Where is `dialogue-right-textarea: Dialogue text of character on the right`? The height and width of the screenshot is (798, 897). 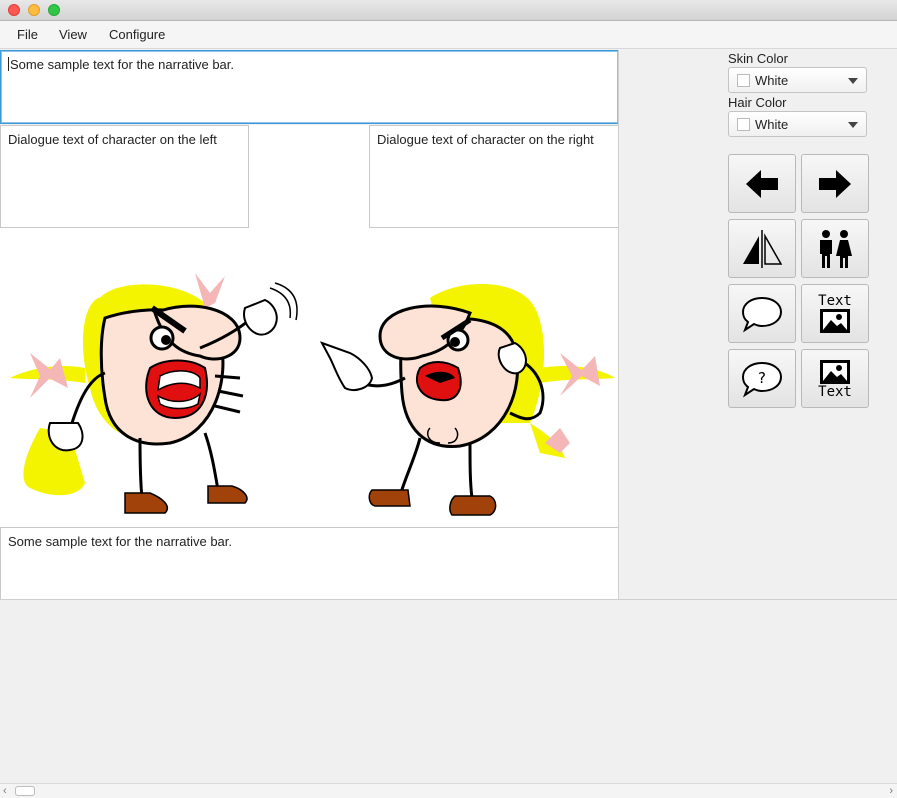
dialogue-right-textarea: Dialogue text of character on the right is located at coordinates (494, 176).